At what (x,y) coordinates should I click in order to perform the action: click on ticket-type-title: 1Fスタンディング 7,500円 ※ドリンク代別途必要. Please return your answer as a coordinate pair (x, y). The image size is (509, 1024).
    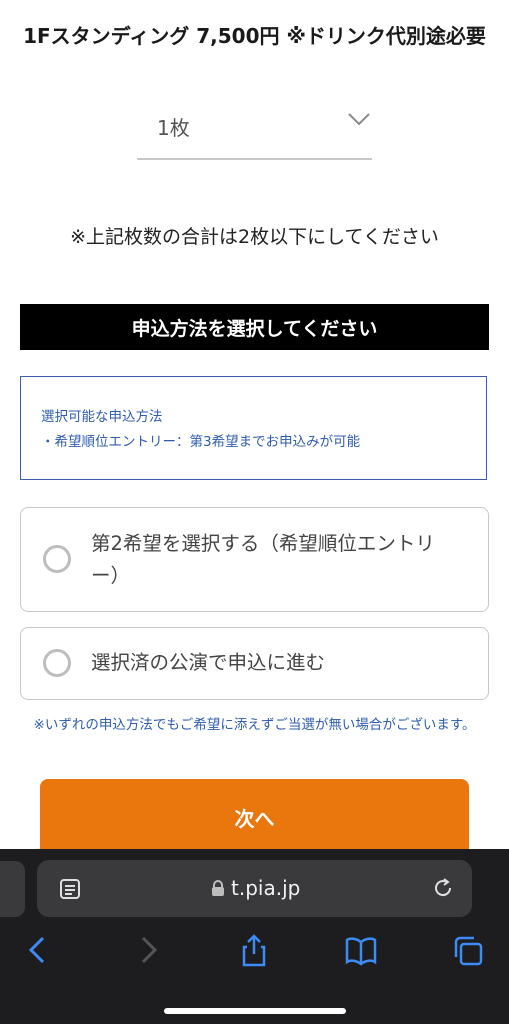
    Looking at the image, I should click on (254, 36).